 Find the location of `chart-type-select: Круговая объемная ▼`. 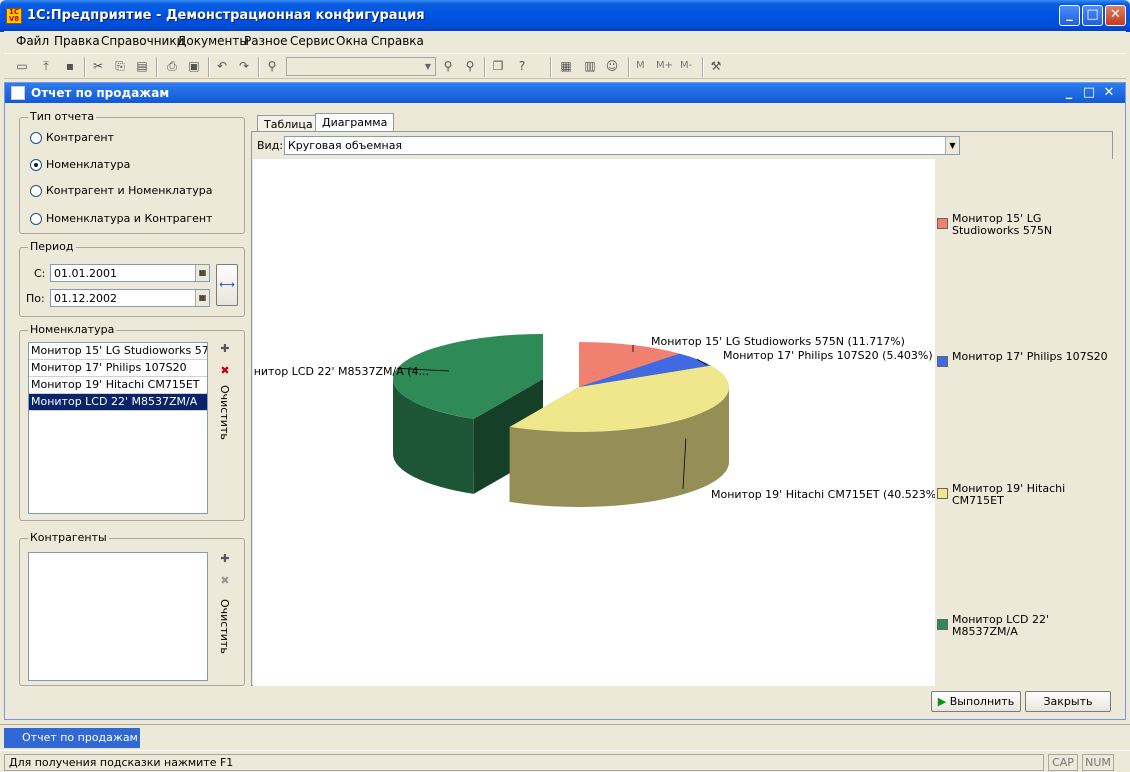

chart-type-select: Круговая объемная ▼ is located at coordinates (622, 145).